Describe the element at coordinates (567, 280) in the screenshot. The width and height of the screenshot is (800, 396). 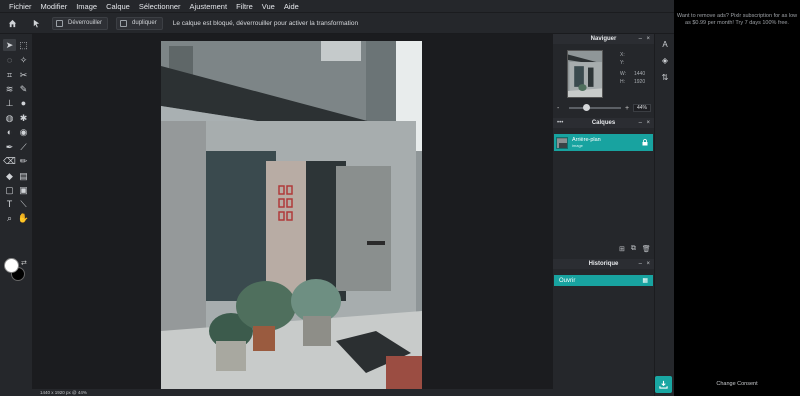
I see `history-item-label: Ouvrir` at that location.